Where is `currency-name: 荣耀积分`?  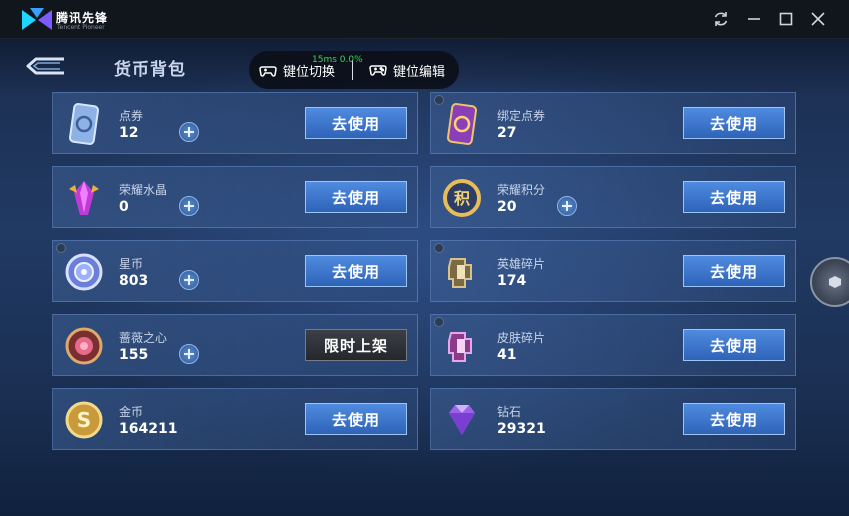
currency-name: 荣耀积分 is located at coordinates (521, 190).